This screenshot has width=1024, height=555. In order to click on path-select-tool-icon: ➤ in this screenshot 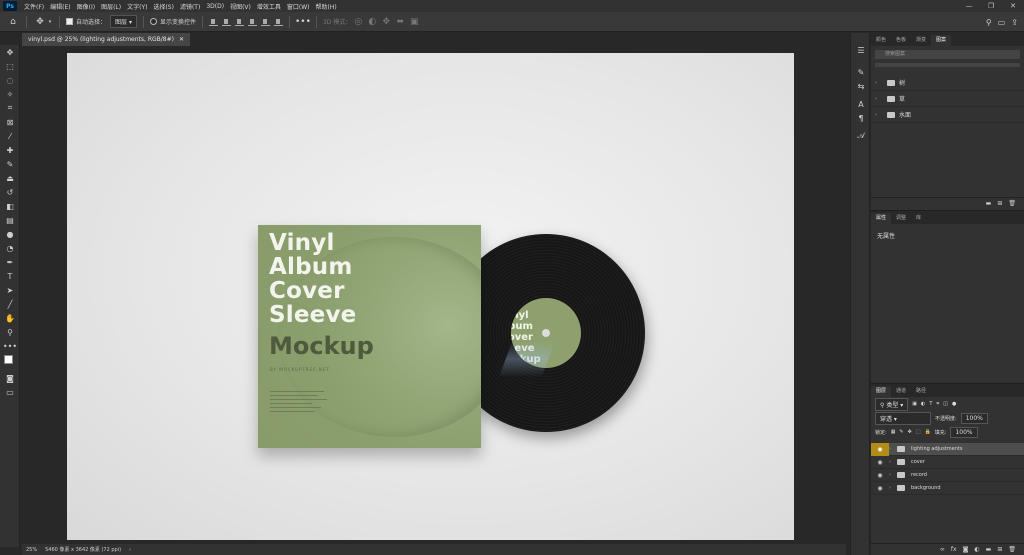, I will do `click(10, 290)`.